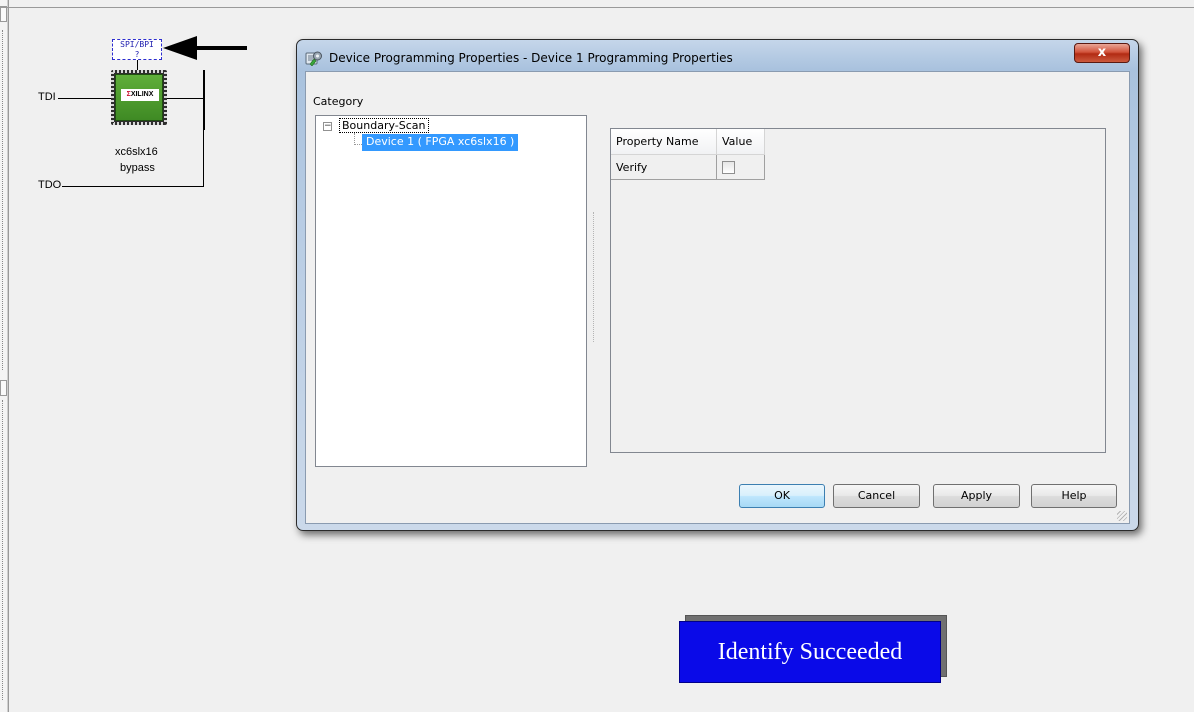 This screenshot has width=1194, height=712. What do you see at coordinates (50, 185) in the screenshot?
I see `tdo-label: TDO` at bounding box center [50, 185].